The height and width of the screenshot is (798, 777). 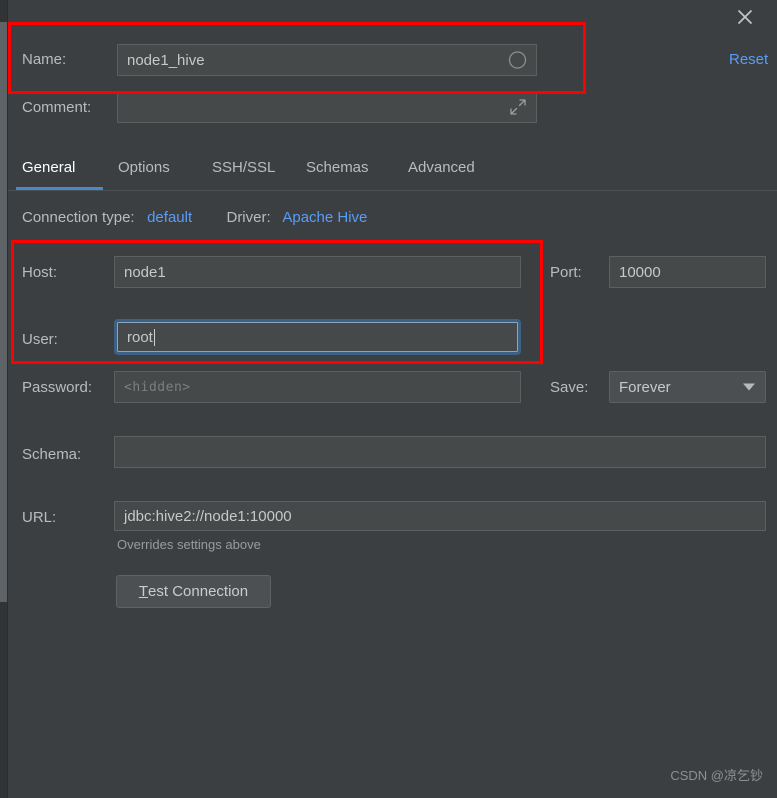 I want to click on expand-diagonal-icon, so click(x=518, y=107).